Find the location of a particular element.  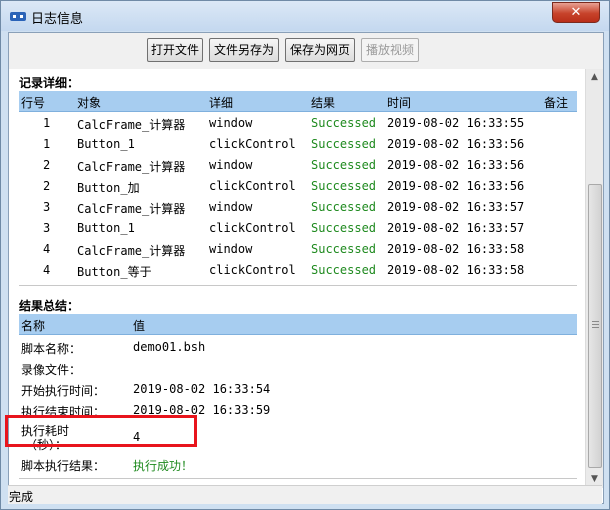

save-as-webpage-button: 保存为网页 is located at coordinates (320, 50).